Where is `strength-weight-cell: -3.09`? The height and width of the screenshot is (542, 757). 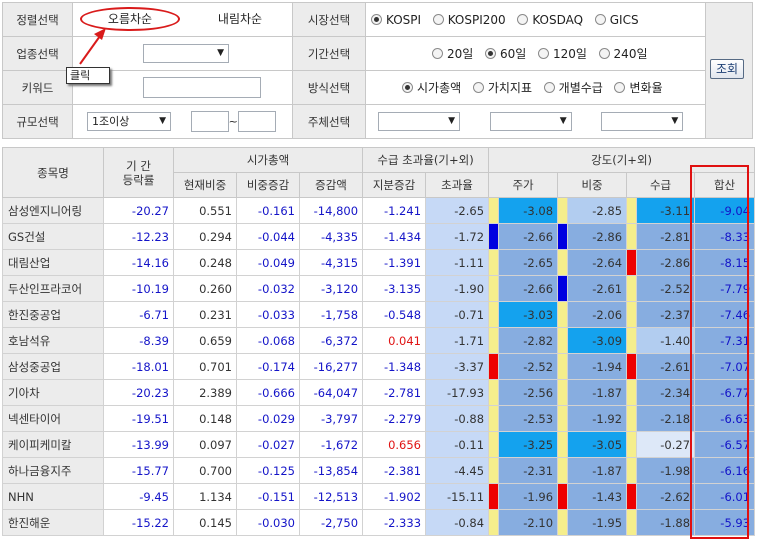
strength-weight-cell: -3.09 is located at coordinates (597, 340).